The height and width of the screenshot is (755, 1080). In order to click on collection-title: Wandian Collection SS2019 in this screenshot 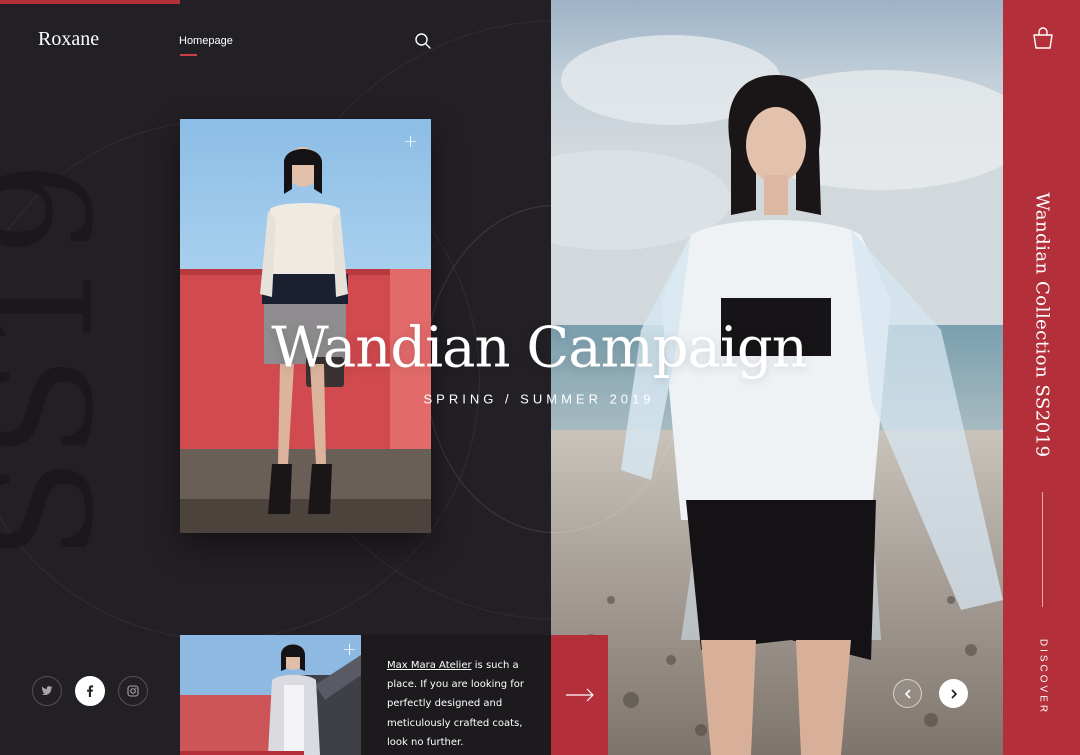, I will do `click(1042, 325)`.